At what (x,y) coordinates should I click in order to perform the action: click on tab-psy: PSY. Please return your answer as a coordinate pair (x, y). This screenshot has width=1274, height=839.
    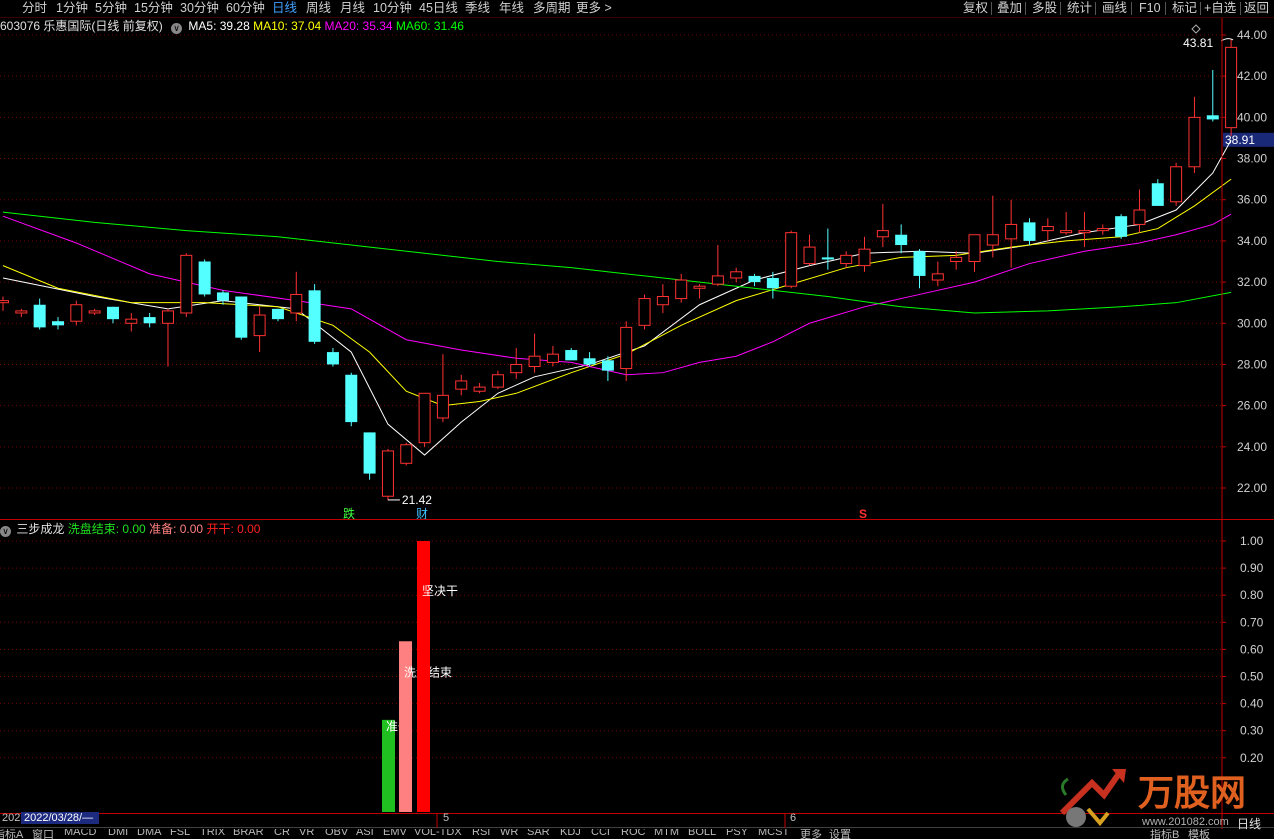
    Looking at the image, I should click on (737, 833).